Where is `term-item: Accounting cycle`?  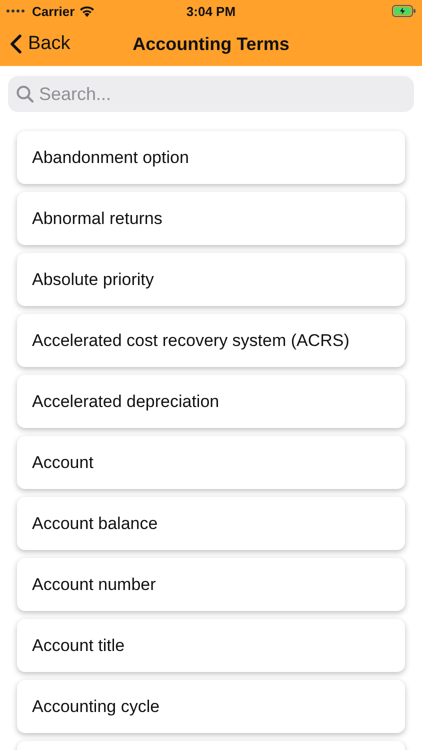
term-item: Accounting cycle is located at coordinates (211, 706).